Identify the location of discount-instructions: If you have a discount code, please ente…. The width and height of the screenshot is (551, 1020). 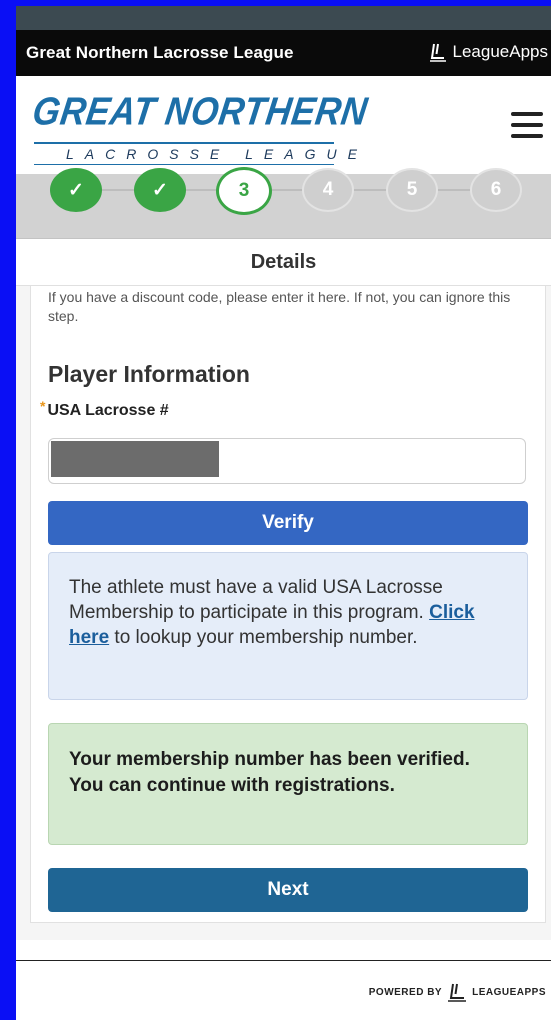
(279, 306).